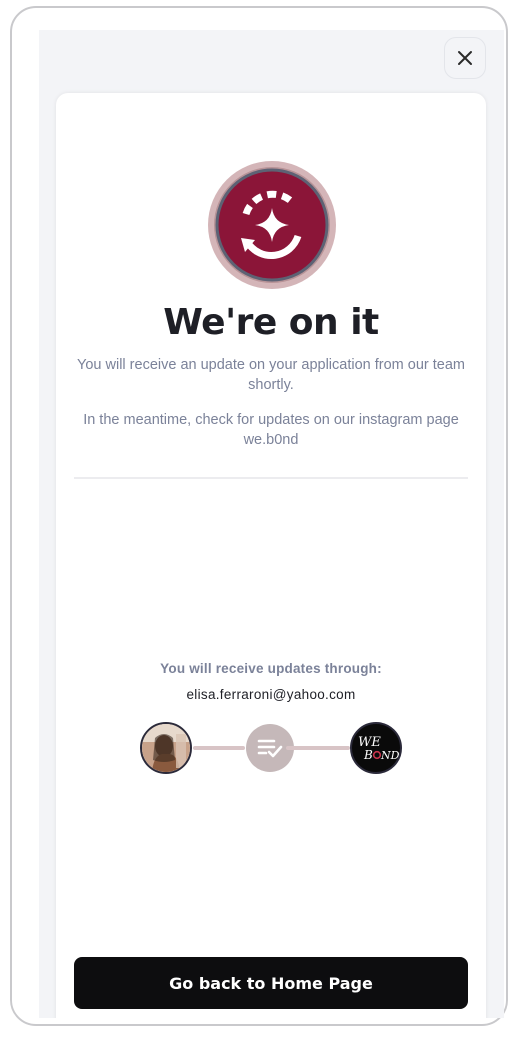 The width and height of the screenshot is (521, 1042). I want to click on update-flow: WE B ND, so click(271, 748).